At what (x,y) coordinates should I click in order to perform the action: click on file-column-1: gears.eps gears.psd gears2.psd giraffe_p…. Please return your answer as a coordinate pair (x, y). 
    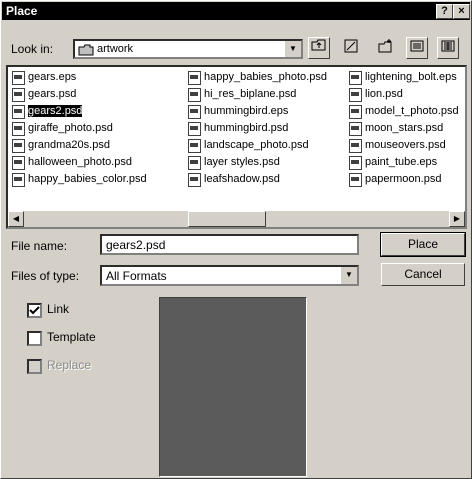
    Looking at the image, I should click on (78, 128).